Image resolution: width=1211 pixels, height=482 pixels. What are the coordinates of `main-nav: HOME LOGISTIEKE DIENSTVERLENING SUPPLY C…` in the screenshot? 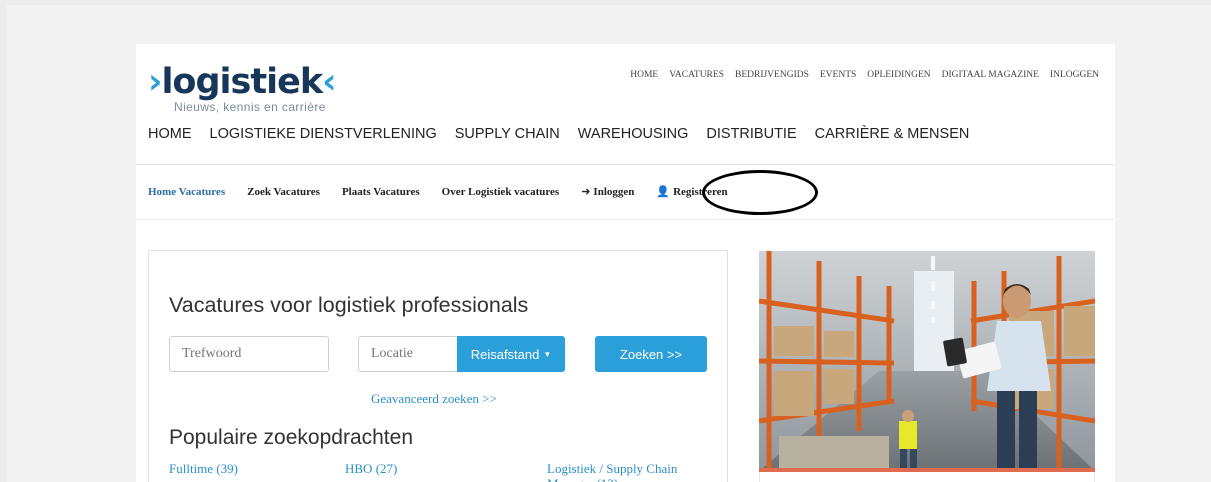 It's located at (558, 134).